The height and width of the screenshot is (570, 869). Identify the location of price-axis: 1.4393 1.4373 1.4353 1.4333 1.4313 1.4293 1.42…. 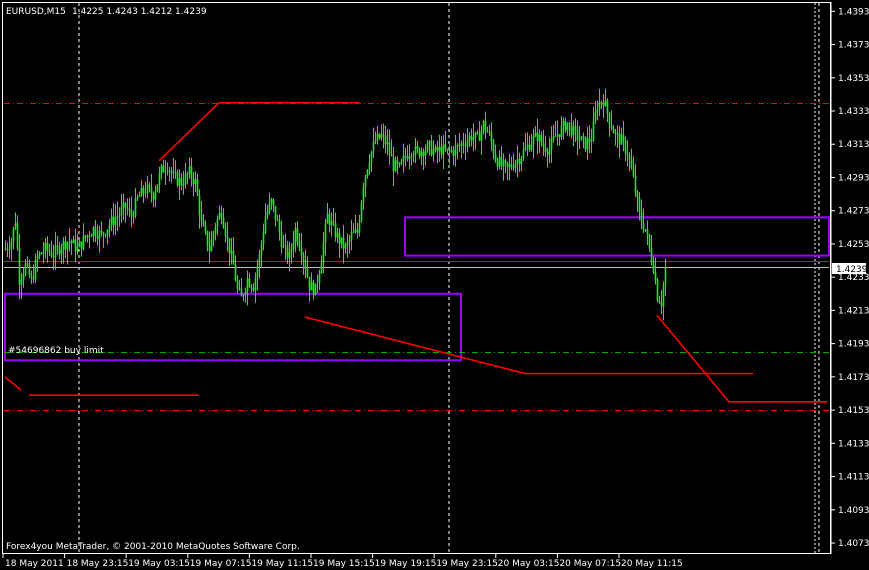
(850, 278).